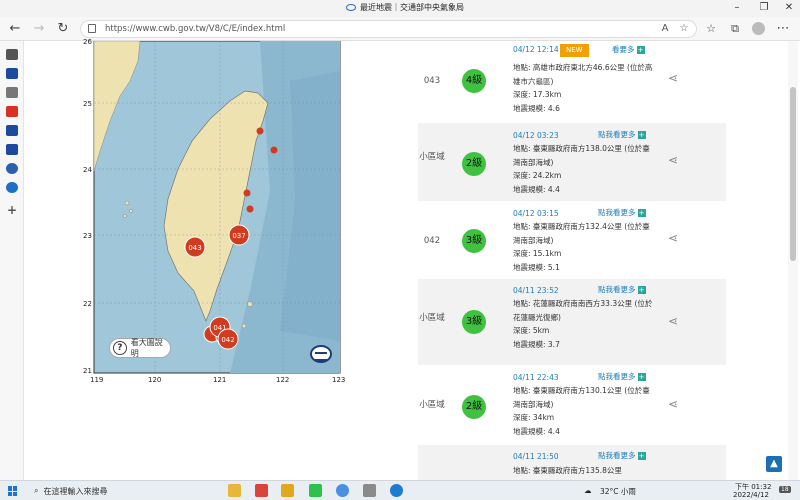 The height and width of the screenshot is (500, 800). I want to click on scroll-to-top-button: ▲, so click(774, 464).